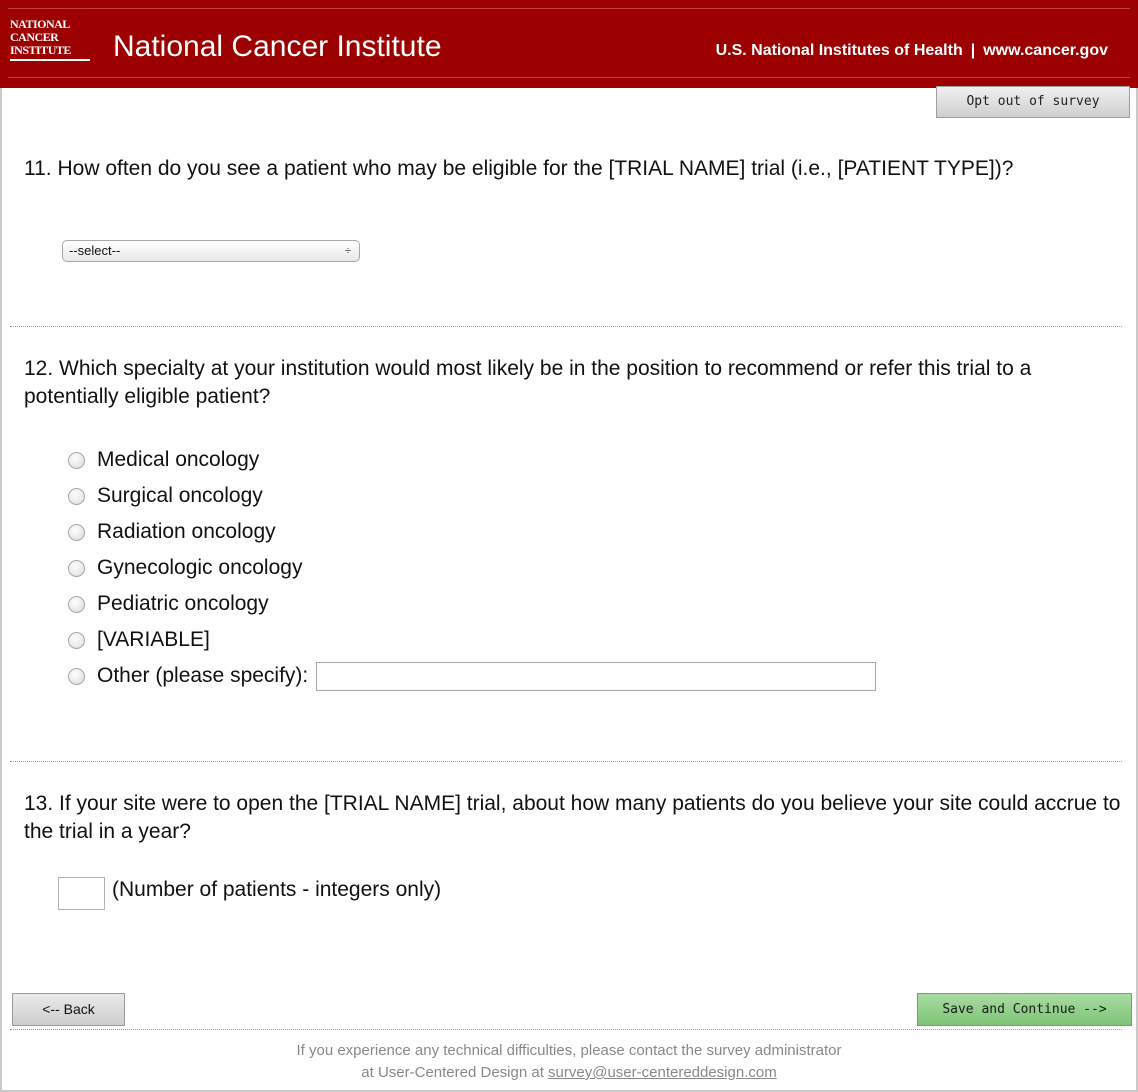 This screenshot has height=1092, width=1138. Describe the element at coordinates (68, 1009) in the screenshot. I see `back-button: <-- Back` at that location.